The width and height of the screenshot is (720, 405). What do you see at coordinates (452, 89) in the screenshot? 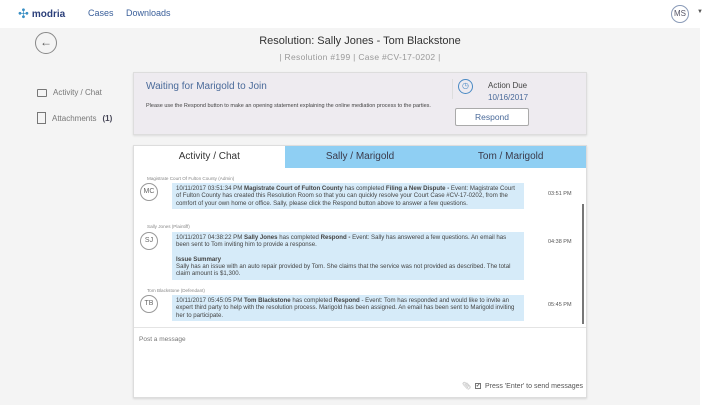
I see `divider` at bounding box center [452, 89].